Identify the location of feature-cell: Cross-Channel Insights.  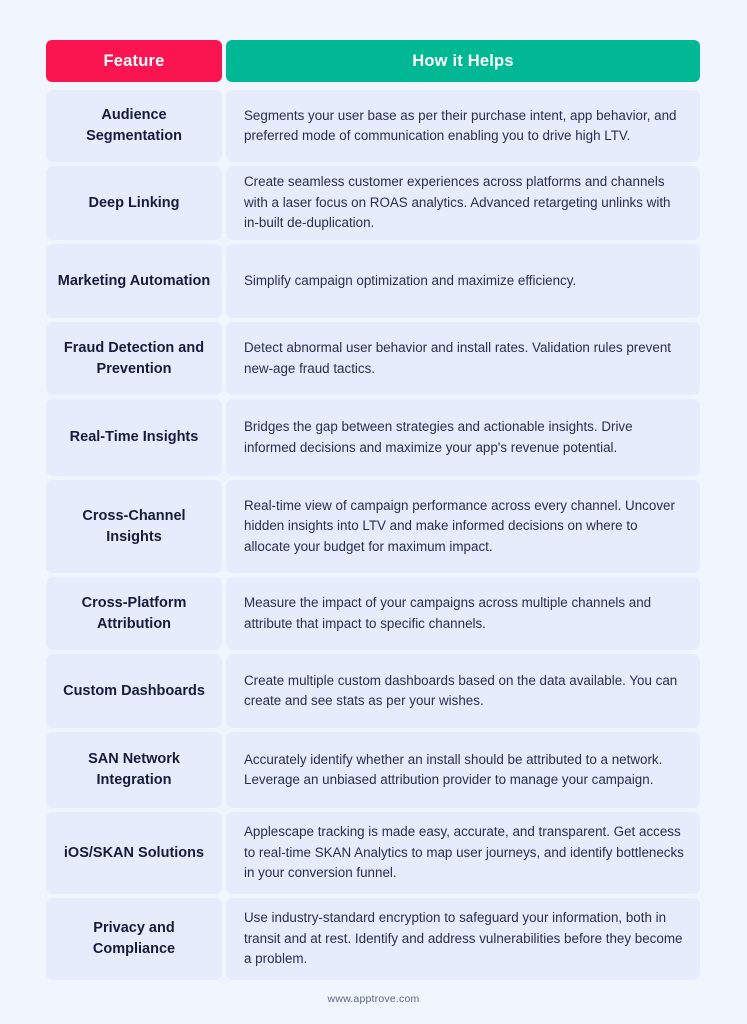
(134, 526).